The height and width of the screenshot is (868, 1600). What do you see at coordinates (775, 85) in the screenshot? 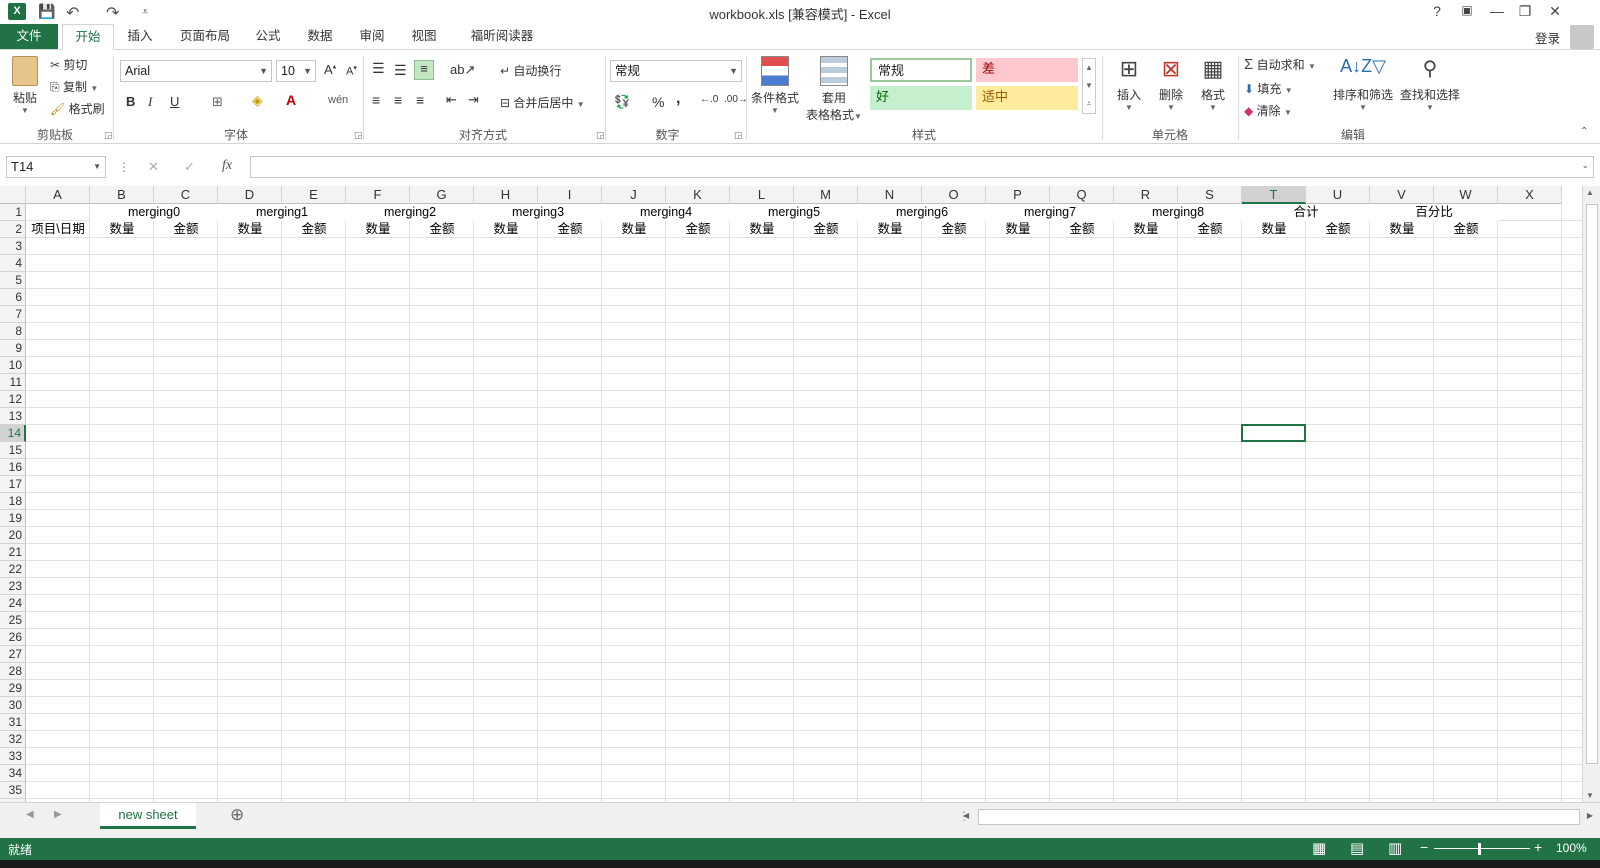
I see `conditional-format-button: 条件格式 ▼` at bounding box center [775, 85].